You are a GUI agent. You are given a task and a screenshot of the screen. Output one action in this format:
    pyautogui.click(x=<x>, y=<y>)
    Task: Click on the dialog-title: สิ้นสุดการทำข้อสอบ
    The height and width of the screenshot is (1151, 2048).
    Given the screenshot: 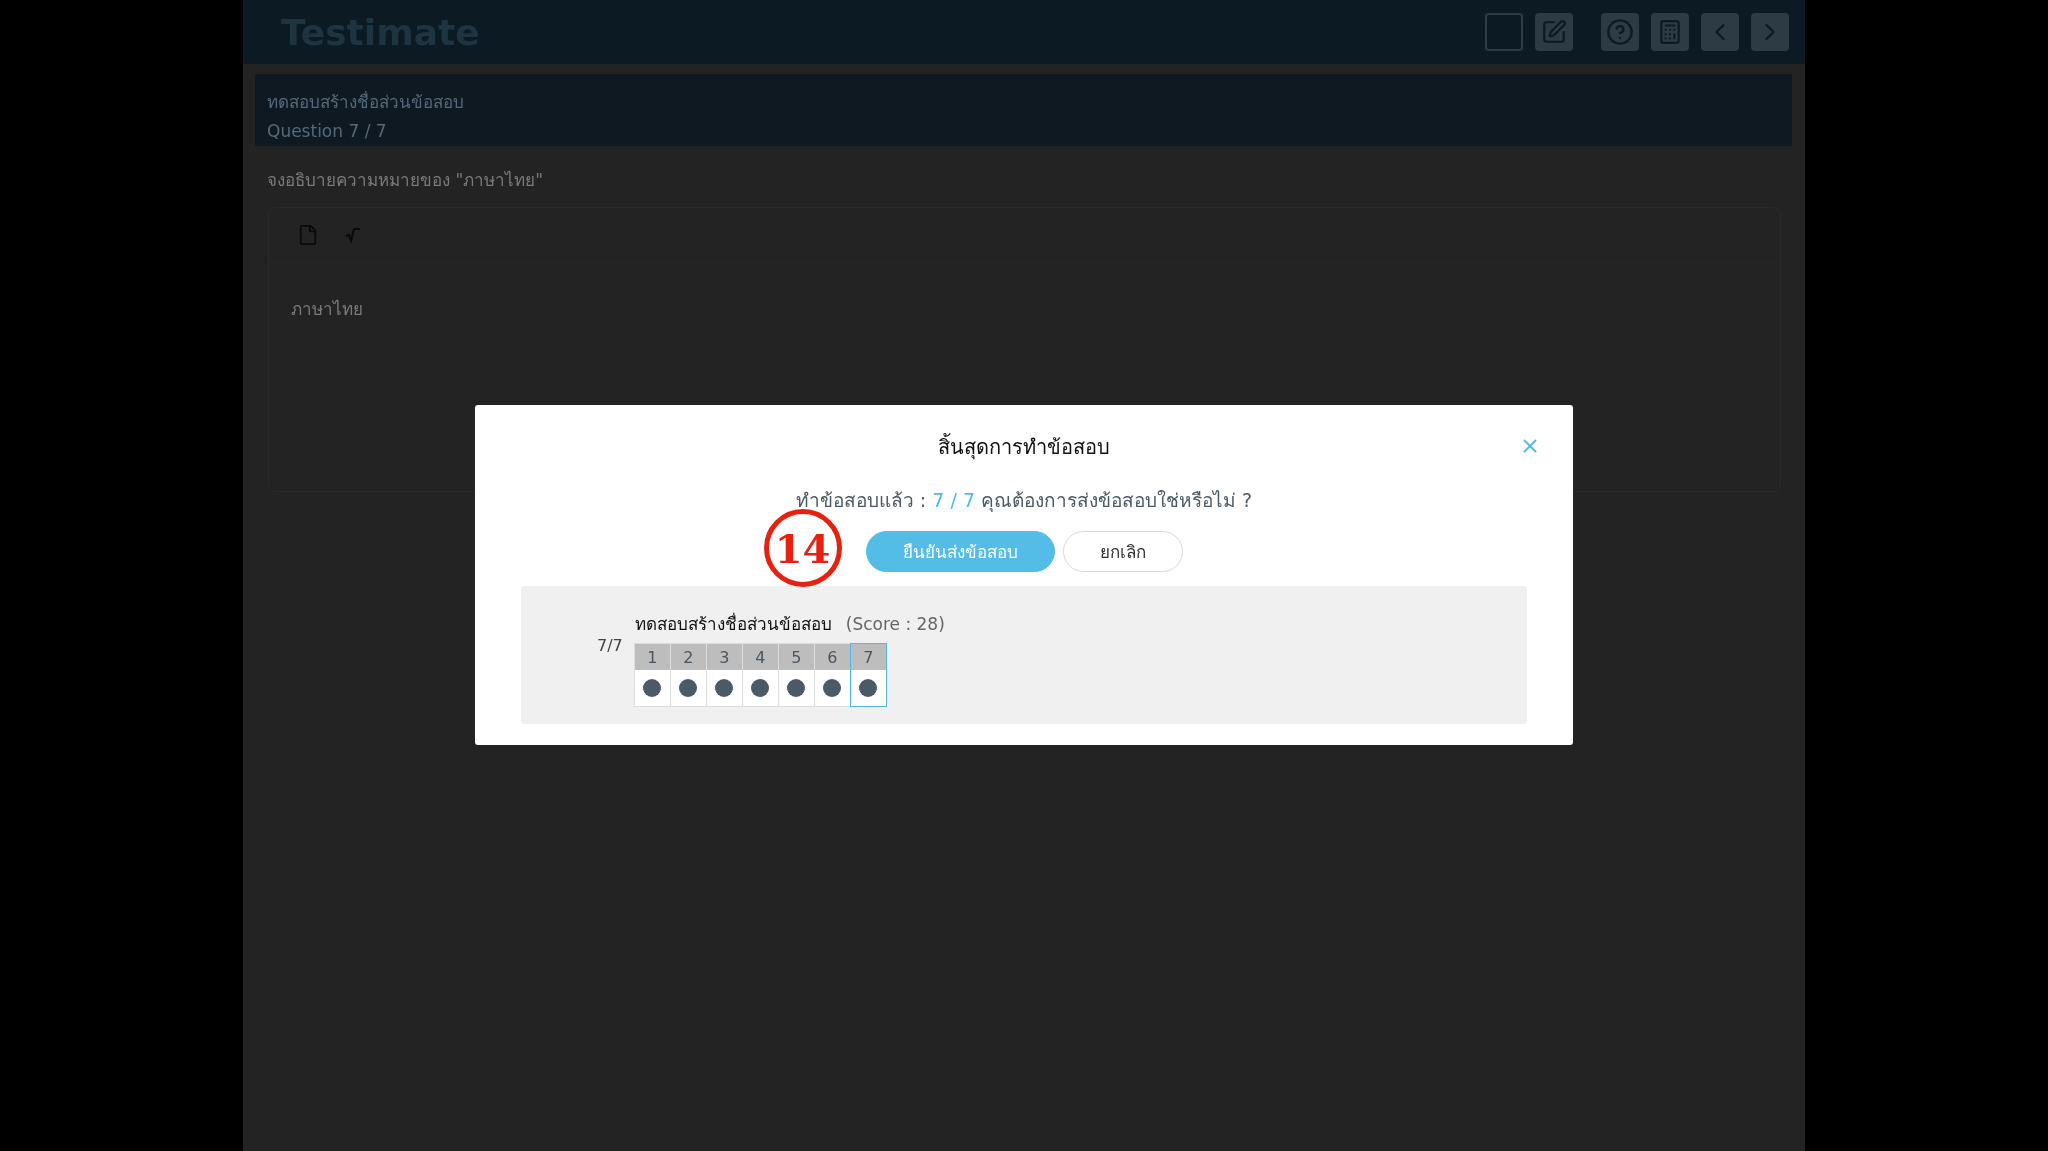 What is the action you would take?
    pyautogui.click(x=1024, y=447)
    